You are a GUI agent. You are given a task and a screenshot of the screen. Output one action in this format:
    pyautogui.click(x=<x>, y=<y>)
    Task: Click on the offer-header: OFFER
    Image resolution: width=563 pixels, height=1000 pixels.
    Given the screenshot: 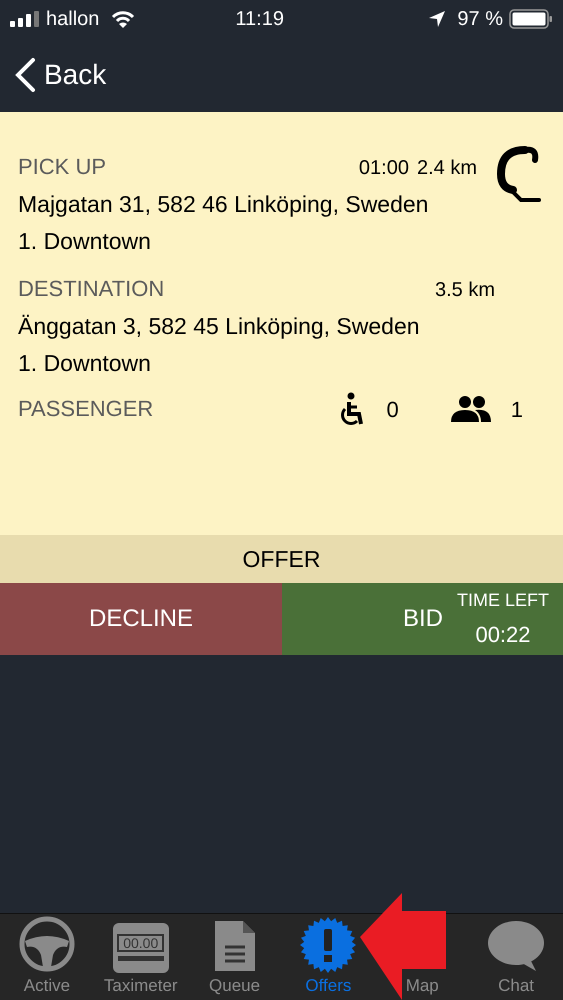 What is the action you would take?
    pyautogui.click(x=281, y=559)
    